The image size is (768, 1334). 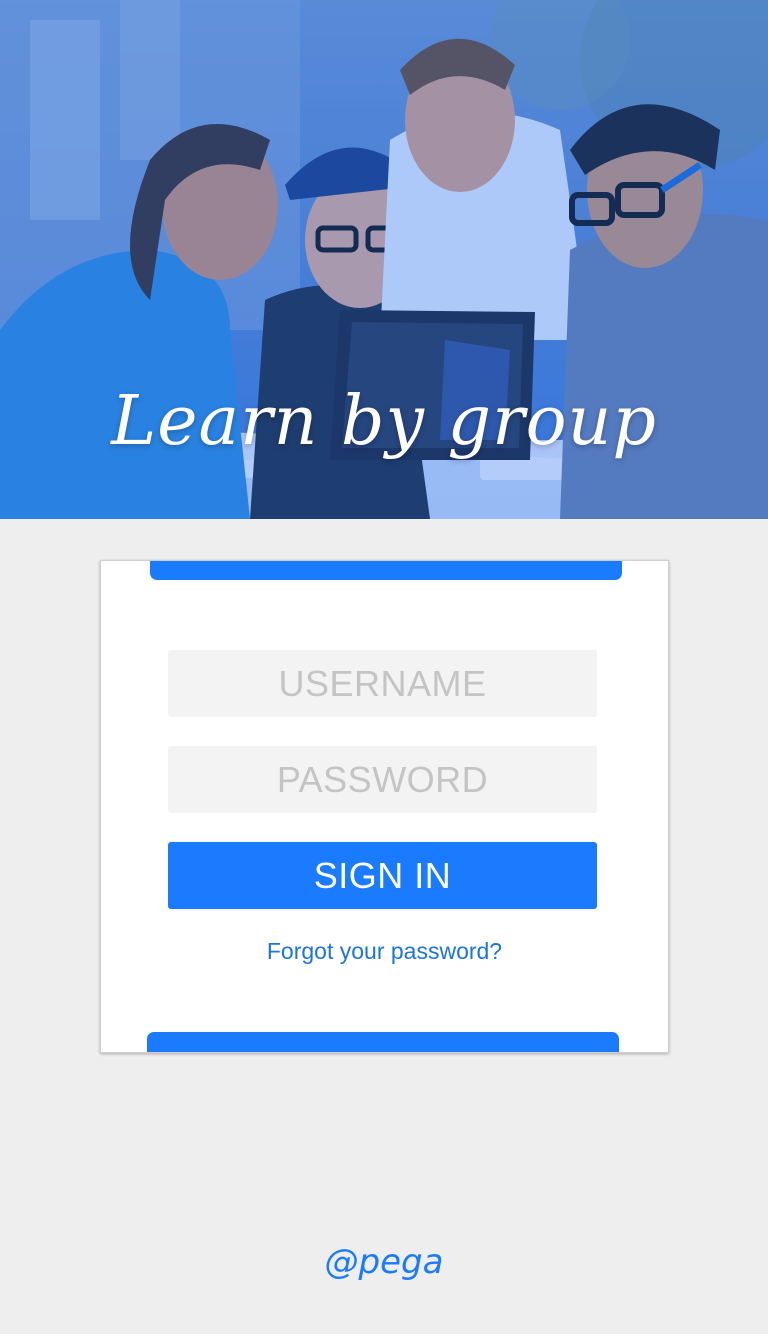 I want to click on hero-title: Learn by group, so click(x=384, y=421).